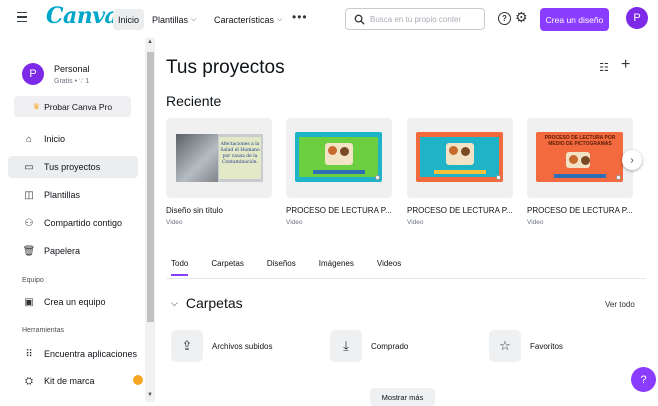  What do you see at coordinates (180, 267) in the screenshot?
I see `tab-todo: Todo` at bounding box center [180, 267].